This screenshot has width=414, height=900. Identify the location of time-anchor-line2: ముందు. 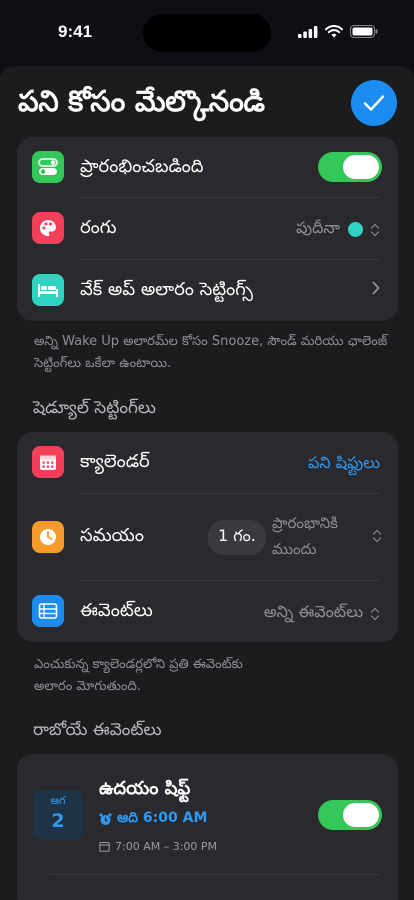
(294, 549).